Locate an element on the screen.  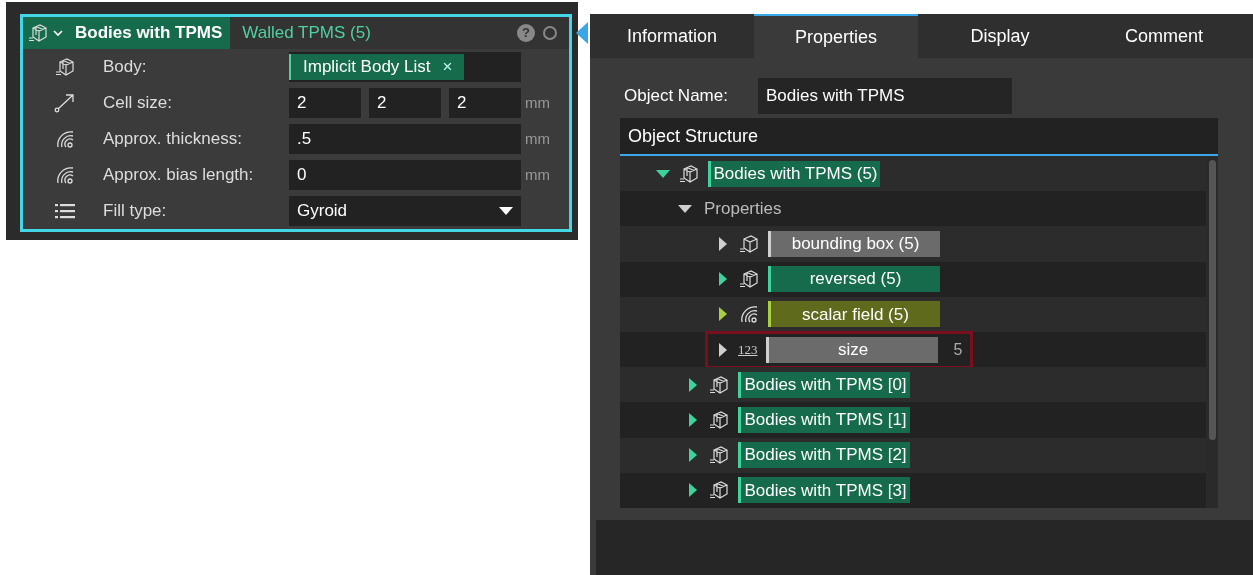
collapse-panel-icon is located at coordinates (582, 33).